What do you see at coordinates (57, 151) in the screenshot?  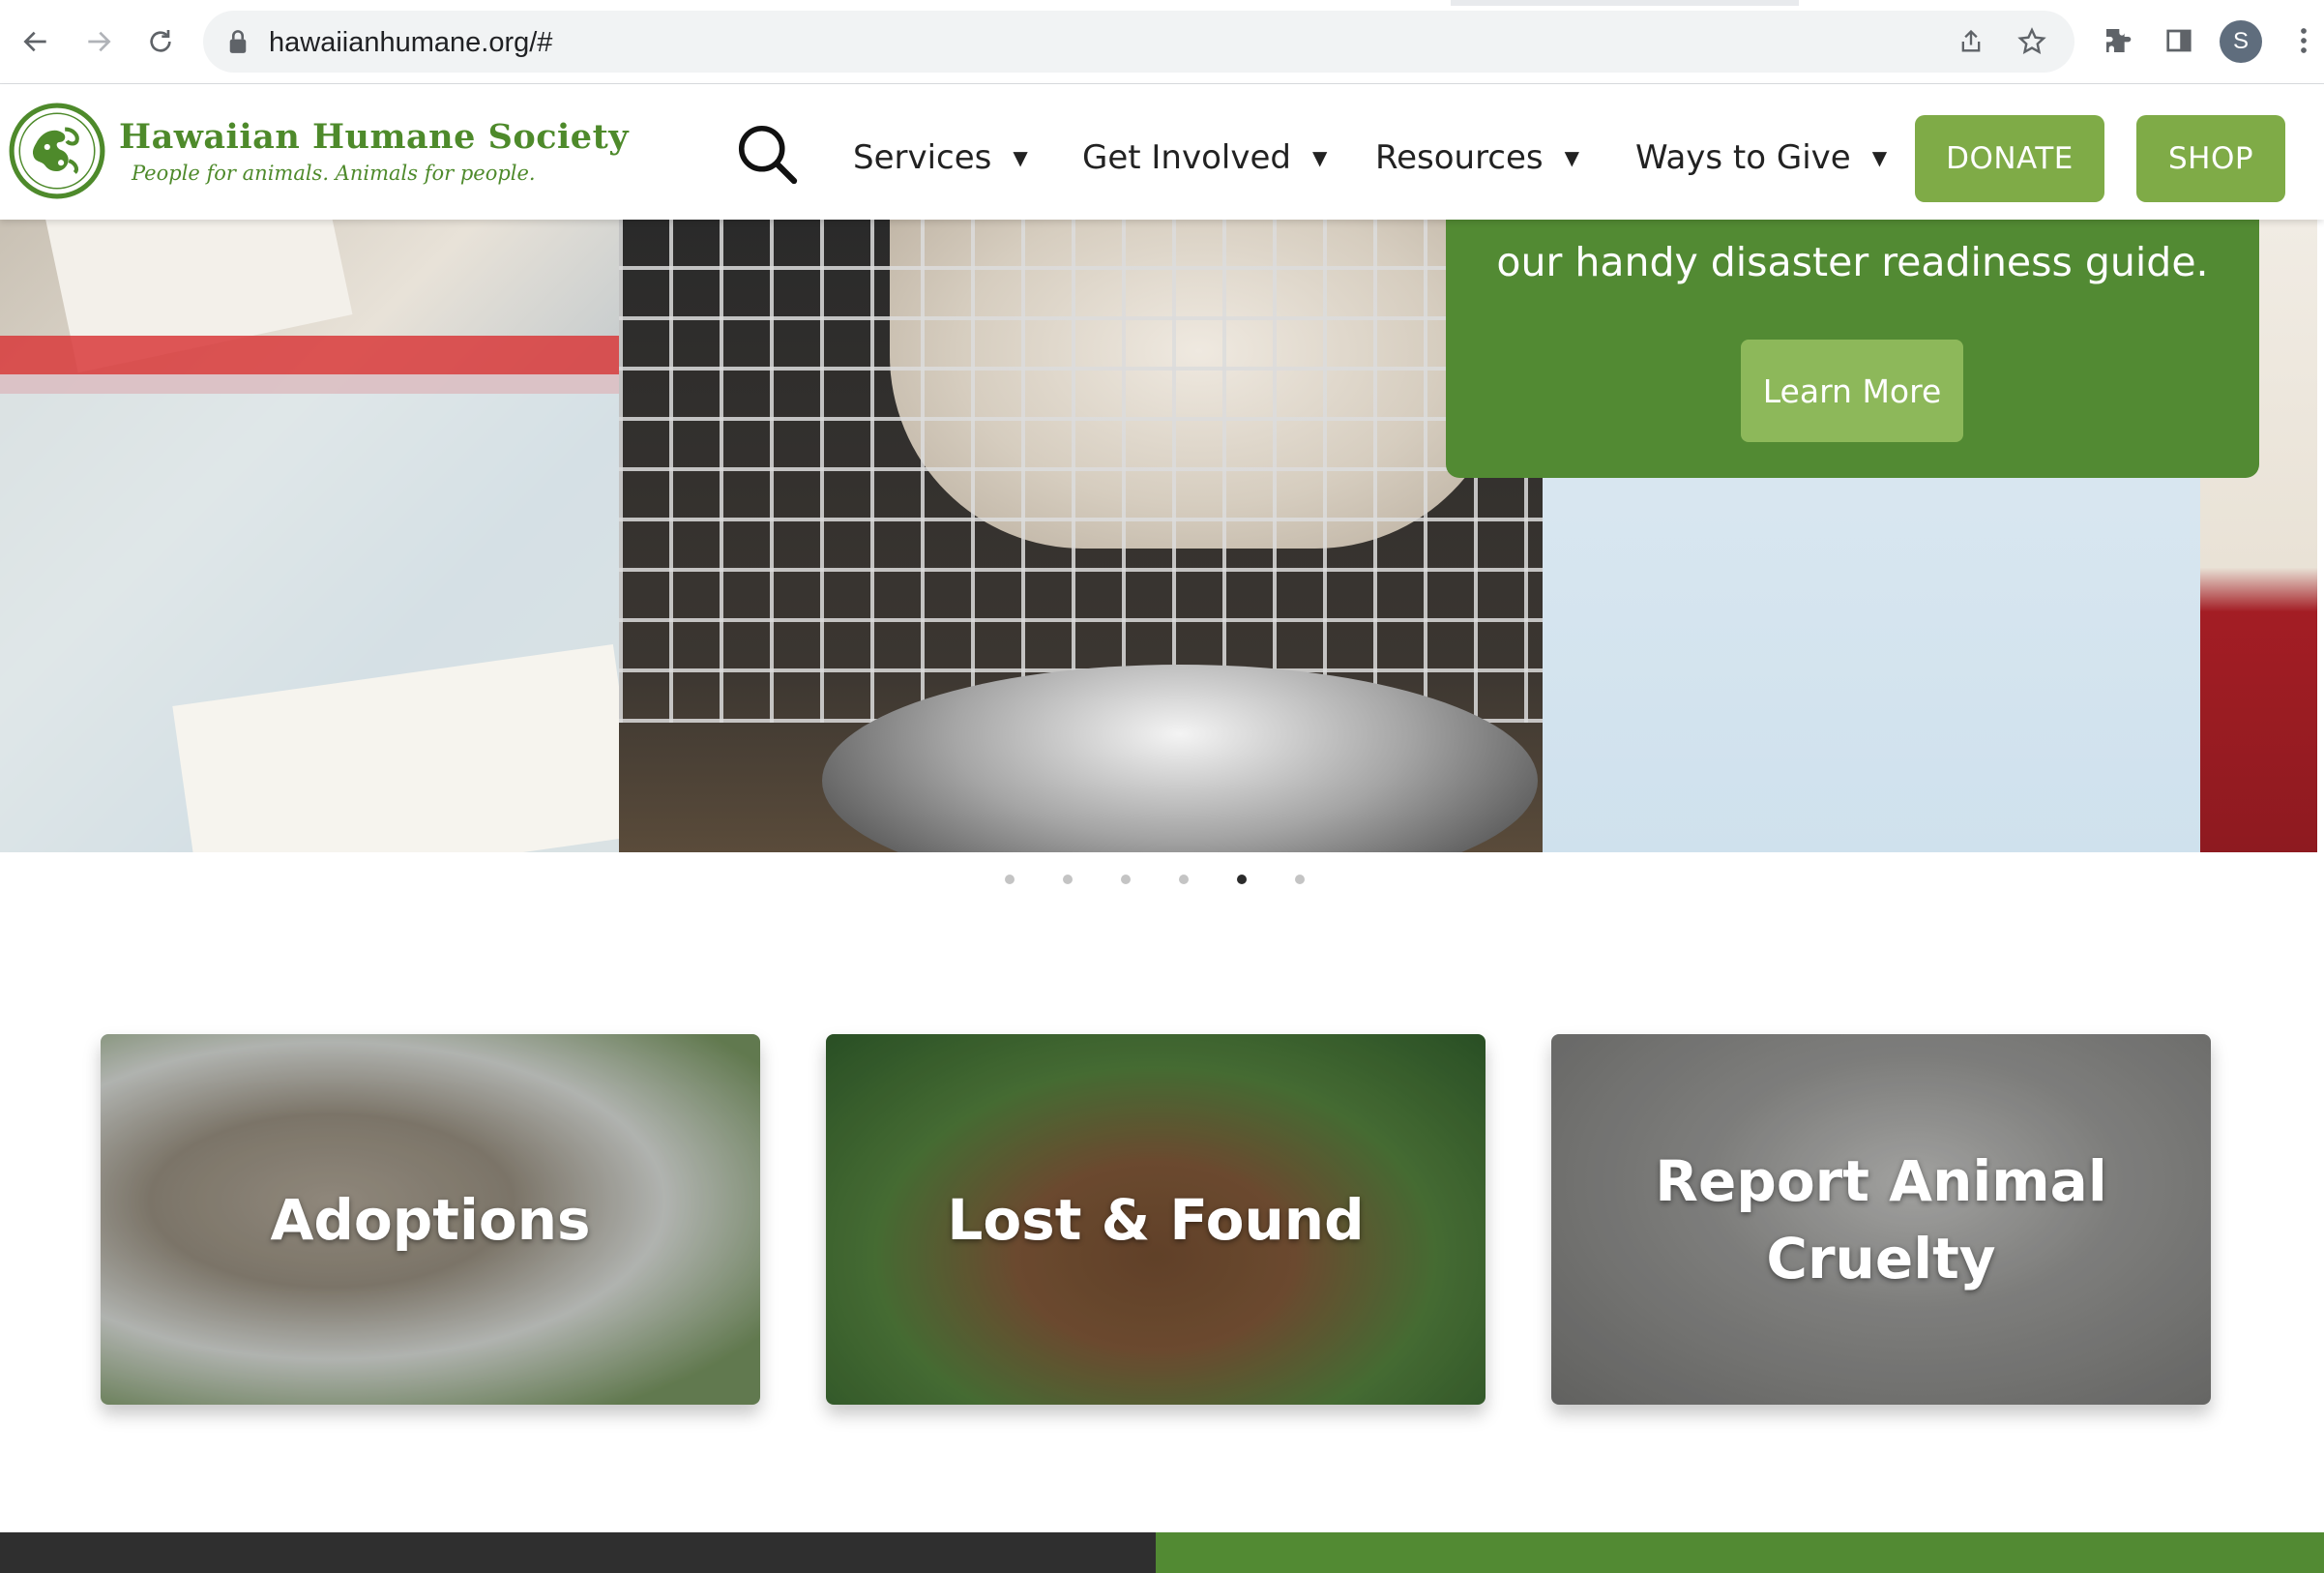 I see `logo-icon` at bounding box center [57, 151].